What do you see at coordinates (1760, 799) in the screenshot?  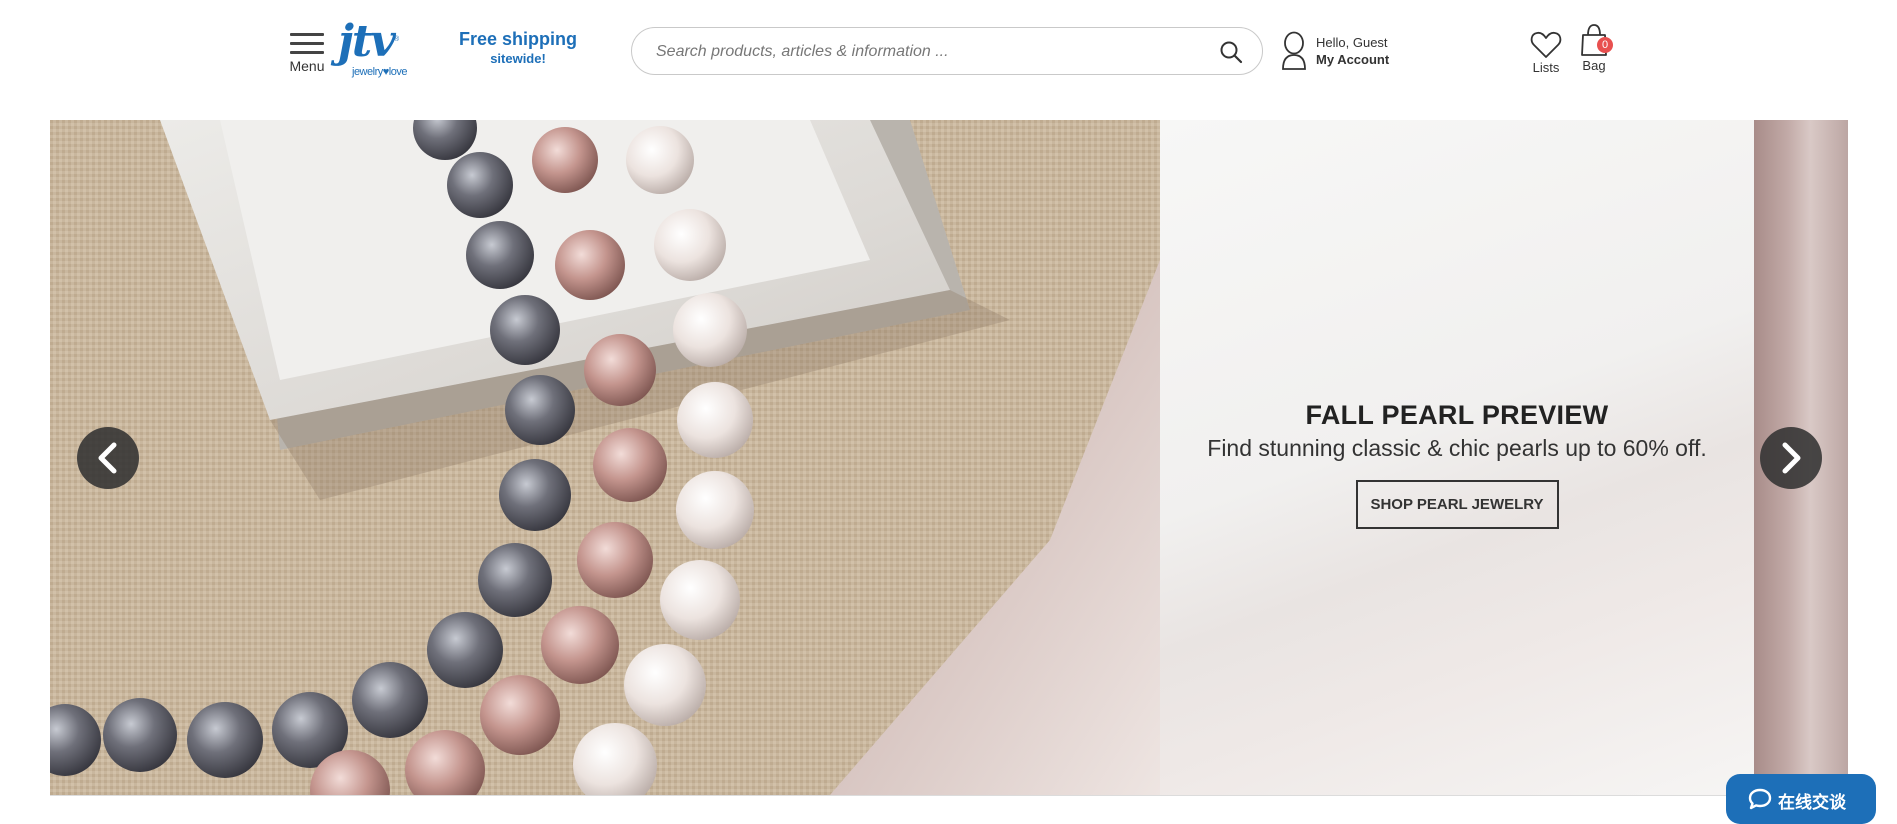 I see `chat-bubble-icon` at bounding box center [1760, 799].